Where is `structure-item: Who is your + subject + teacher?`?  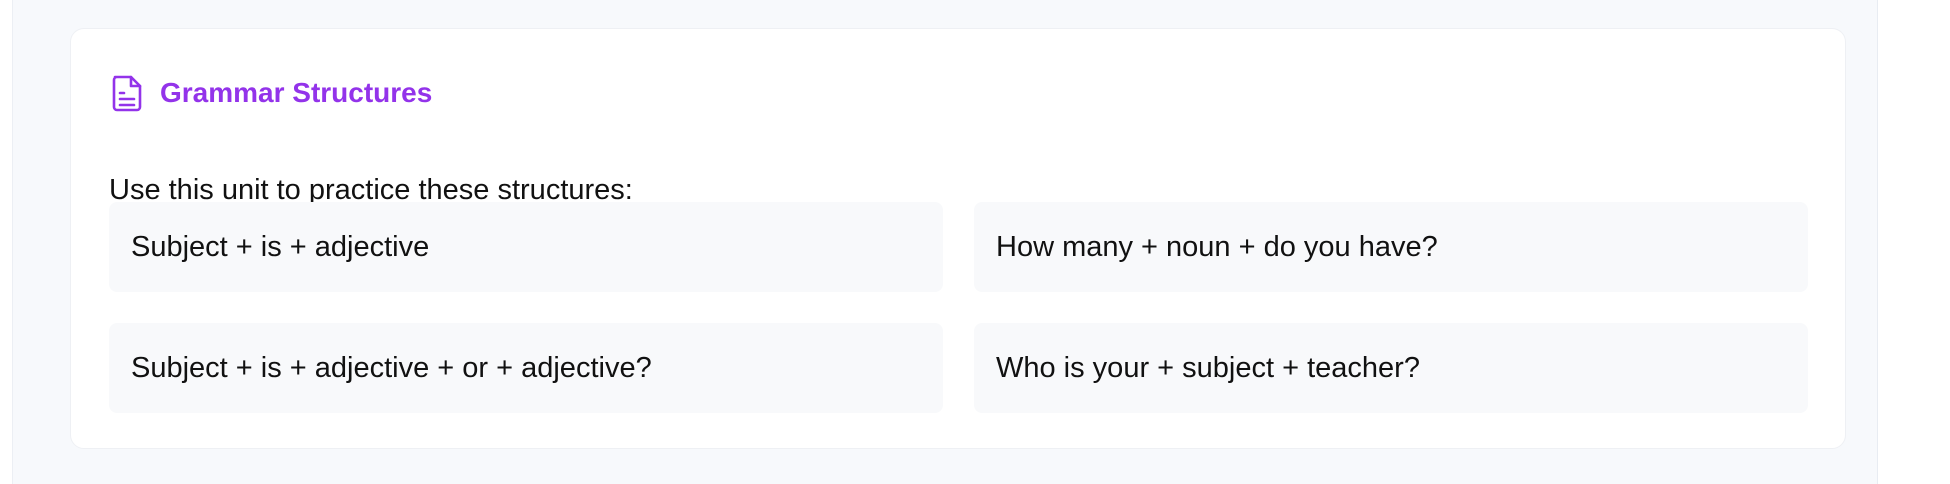
structure-item: Who is your + subject + teacher? is located at coordinates (1391, 368).